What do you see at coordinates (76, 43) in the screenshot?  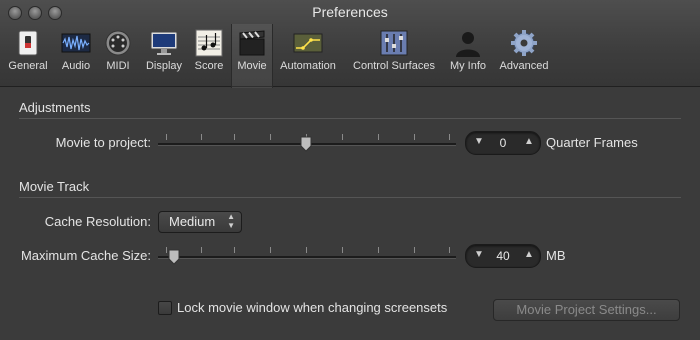 I see `audio-waveform-icon` at bounding box center [76, 43].